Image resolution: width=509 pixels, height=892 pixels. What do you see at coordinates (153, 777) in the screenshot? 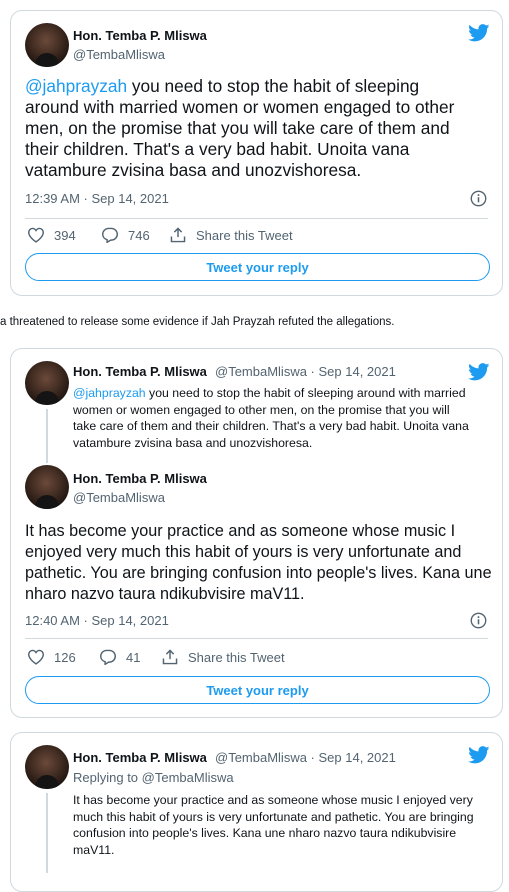
I see `replying-to: Replying to @TembaMliswa` at bounding box center [153, 777].